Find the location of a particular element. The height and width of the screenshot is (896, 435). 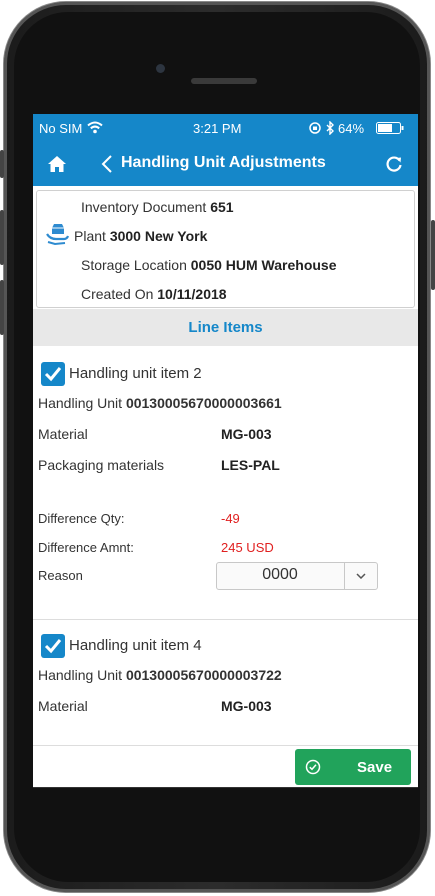

clock-label: 3:21 PM is located at coordinates (217, 128).